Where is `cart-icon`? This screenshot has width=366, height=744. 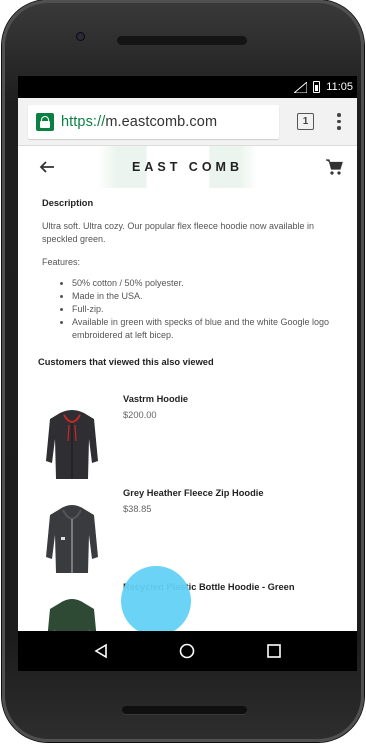 cart-icon is located at coordinates (334, 167).